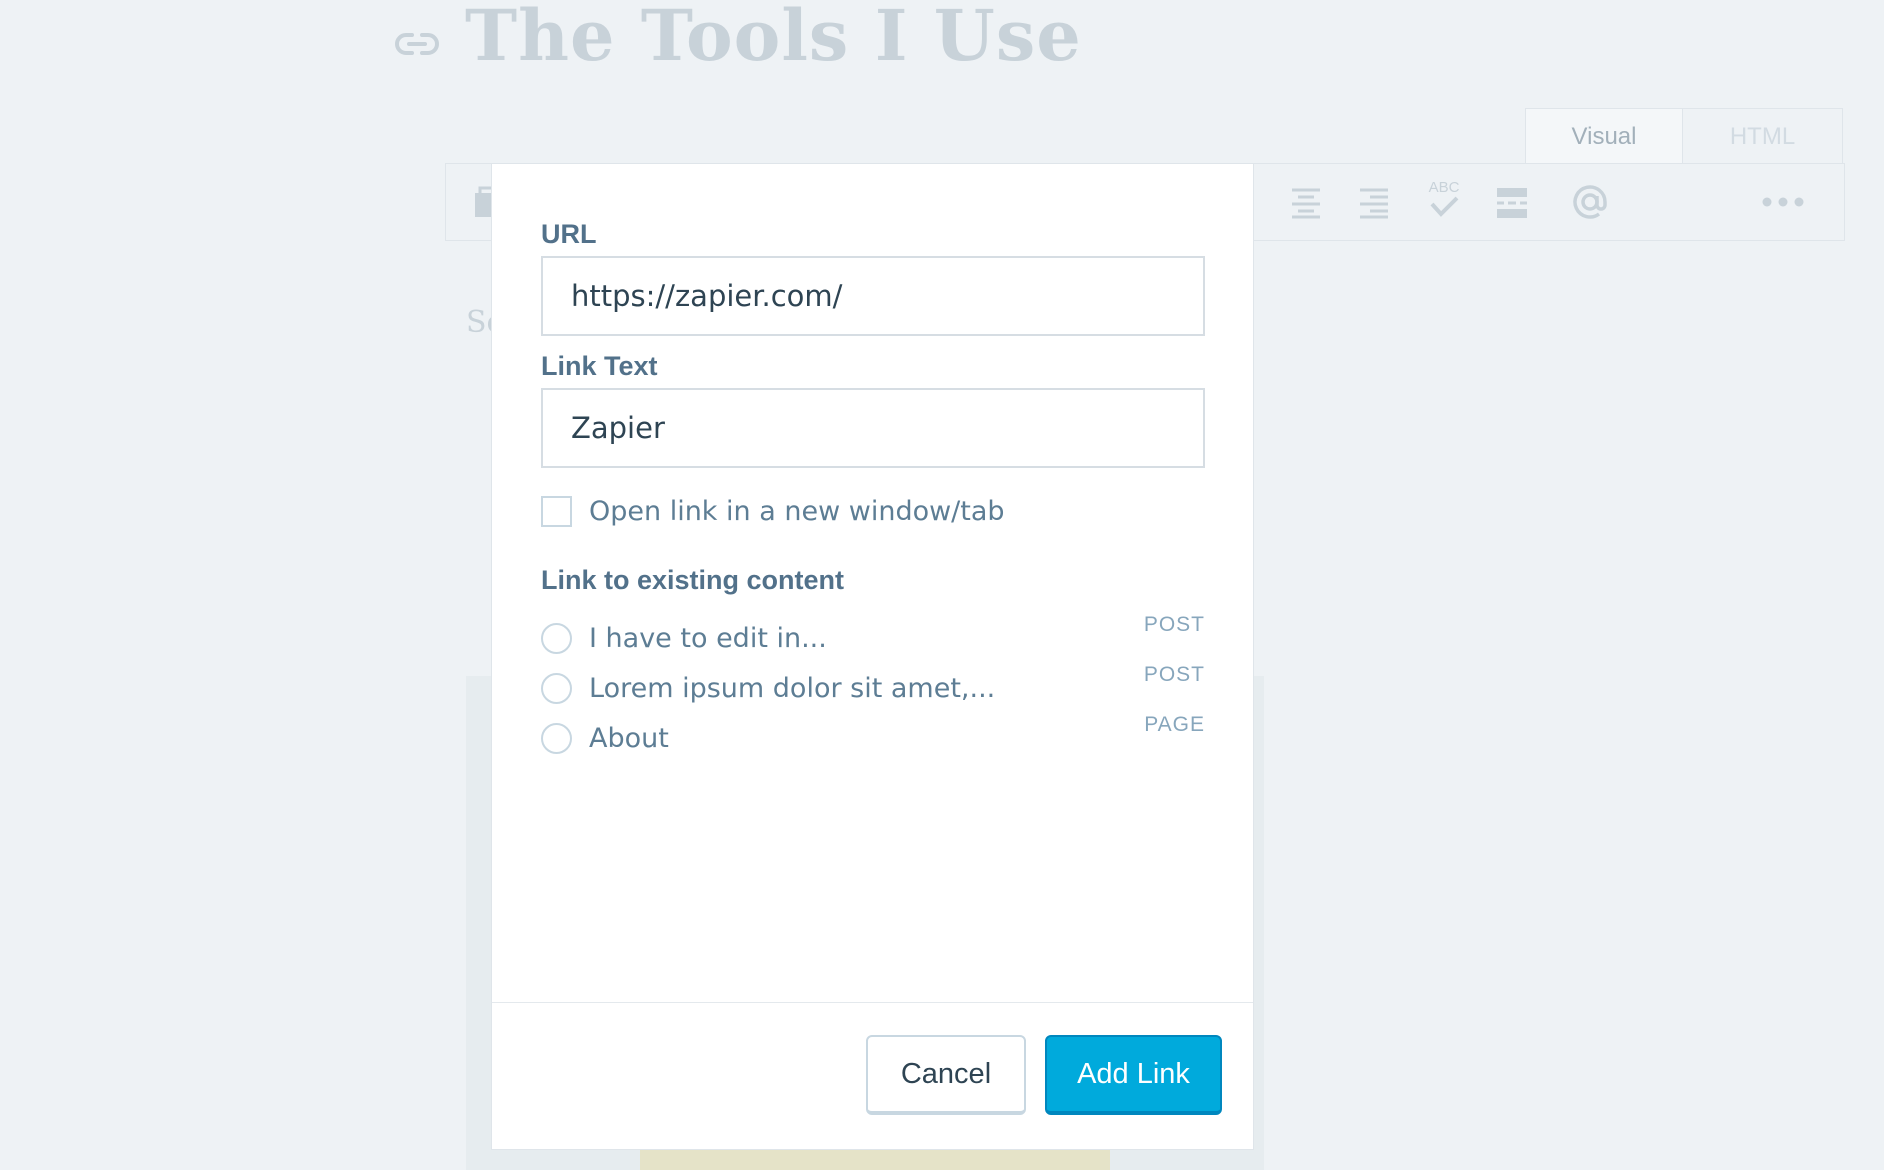  What do you see at coordinates (1133, 1075) in the screenshot?
I see `add-link-button: Add Link` at bounding box center [1133, 1075].